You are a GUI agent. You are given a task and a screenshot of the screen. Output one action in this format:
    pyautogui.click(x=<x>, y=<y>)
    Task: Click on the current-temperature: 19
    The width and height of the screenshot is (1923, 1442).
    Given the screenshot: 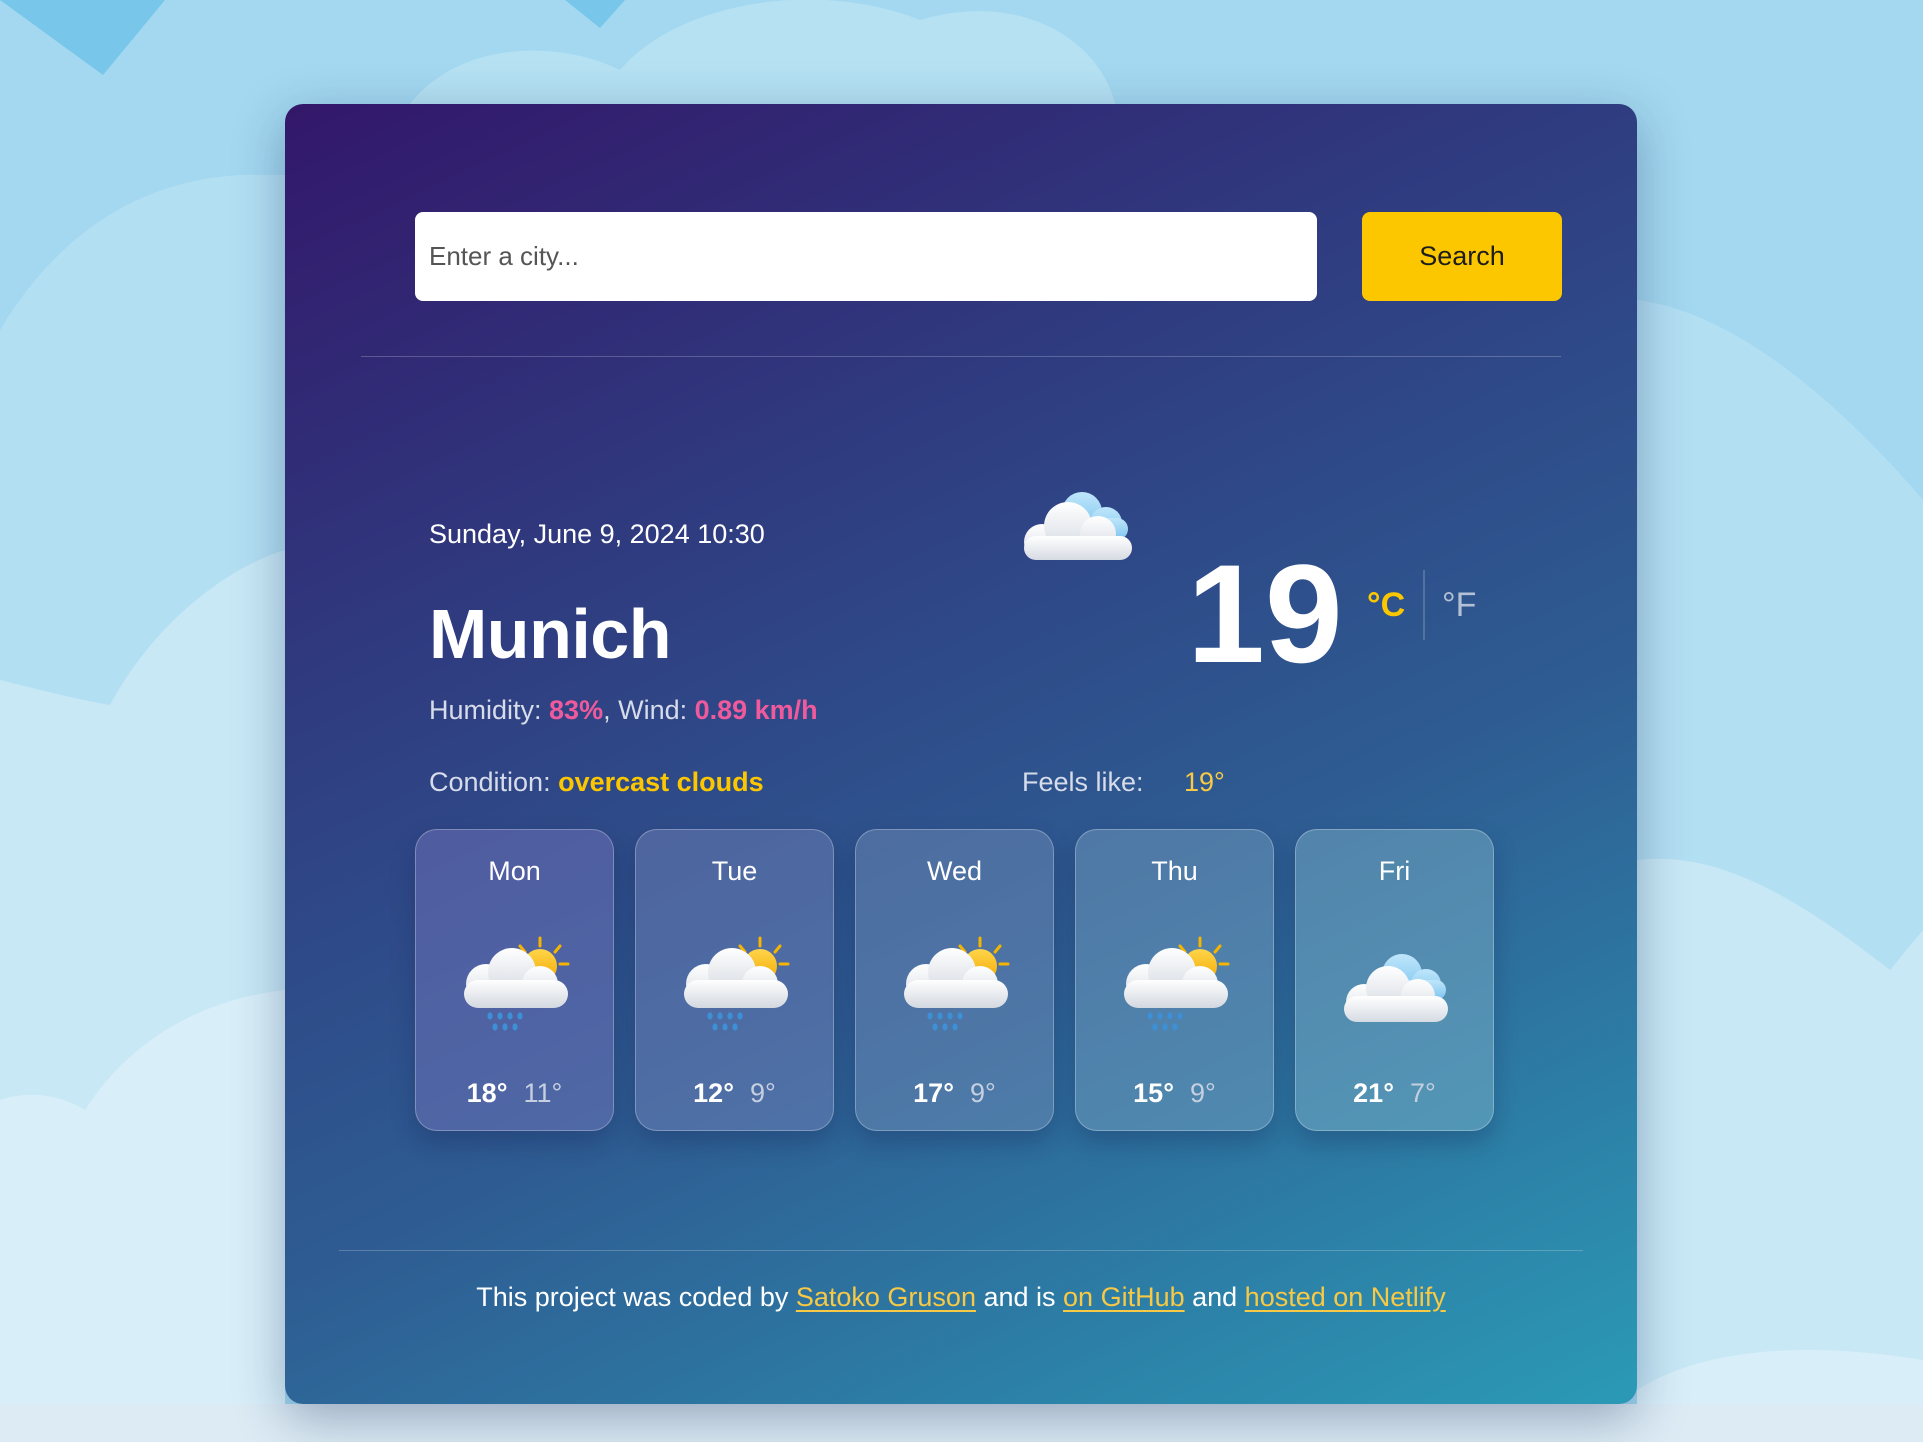 What is the action you would take?
    pyautogui.click(x=1265, y=613)
    